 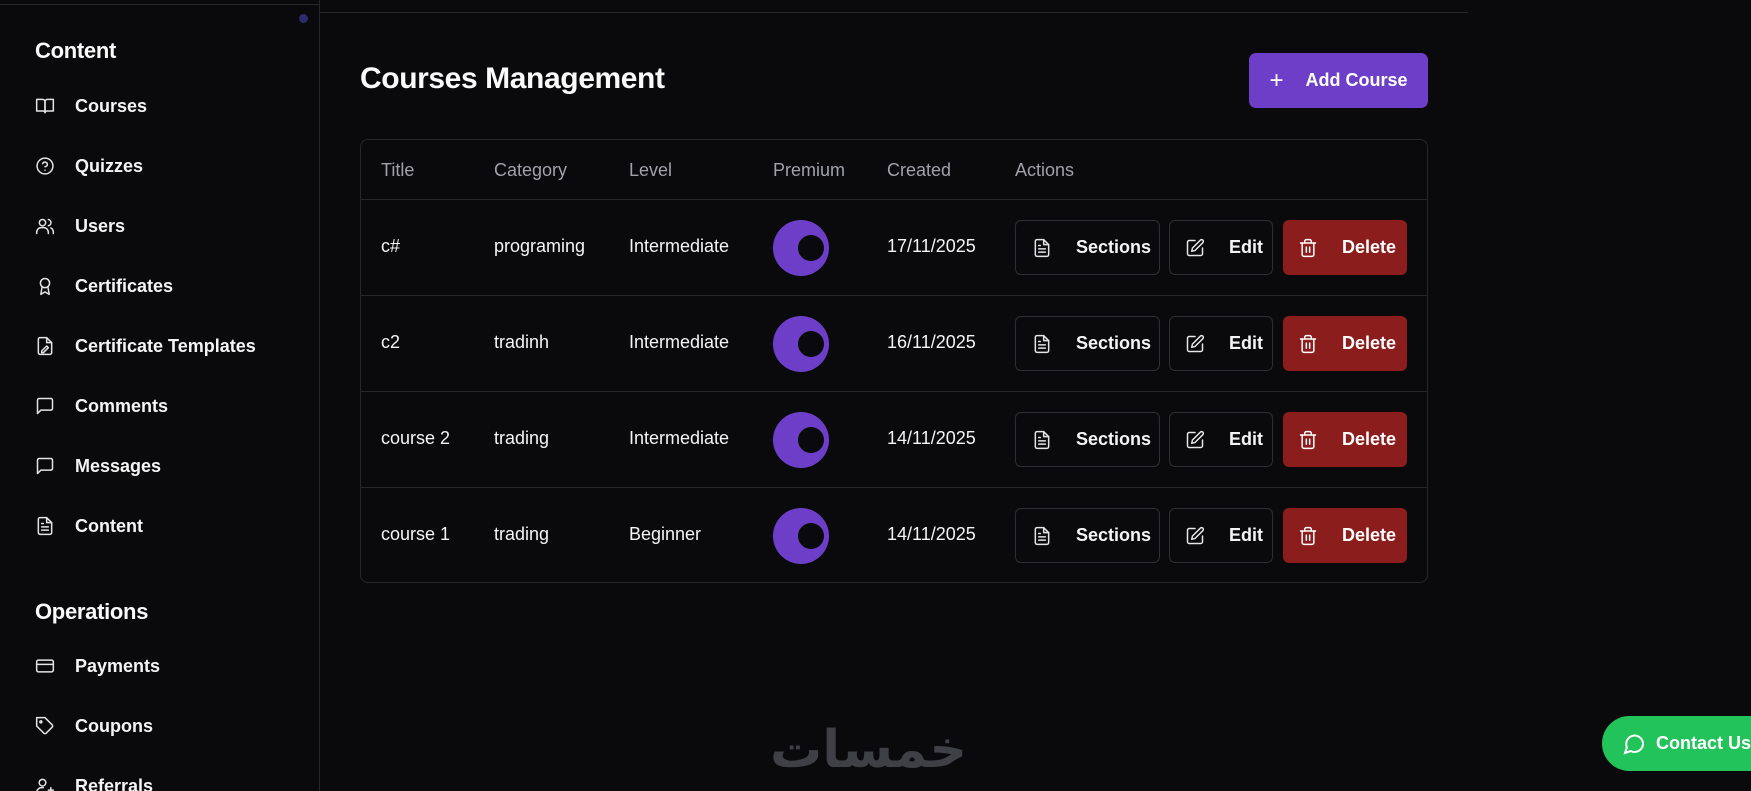 I want to click on nav-section-operations-title: Operations, so click(x=92, y=611).